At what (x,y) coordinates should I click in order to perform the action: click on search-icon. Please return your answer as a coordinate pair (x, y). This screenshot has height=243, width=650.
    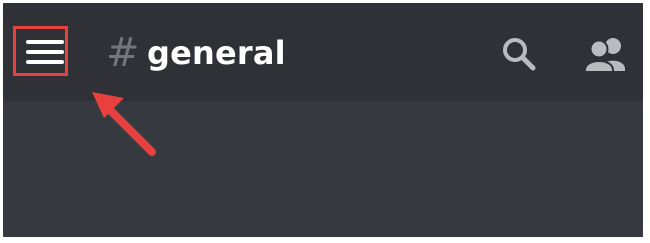
    Looking at the image, I should click on (519, 54).